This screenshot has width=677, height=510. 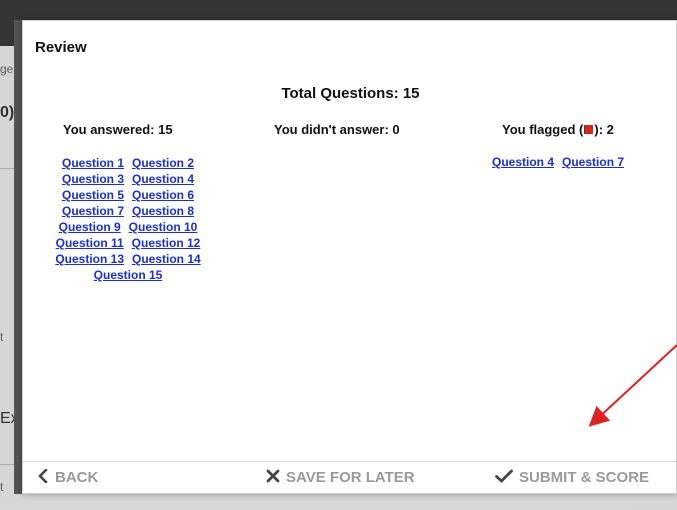 I want to click on question-link: Question 2, so click(x=163, y=163).